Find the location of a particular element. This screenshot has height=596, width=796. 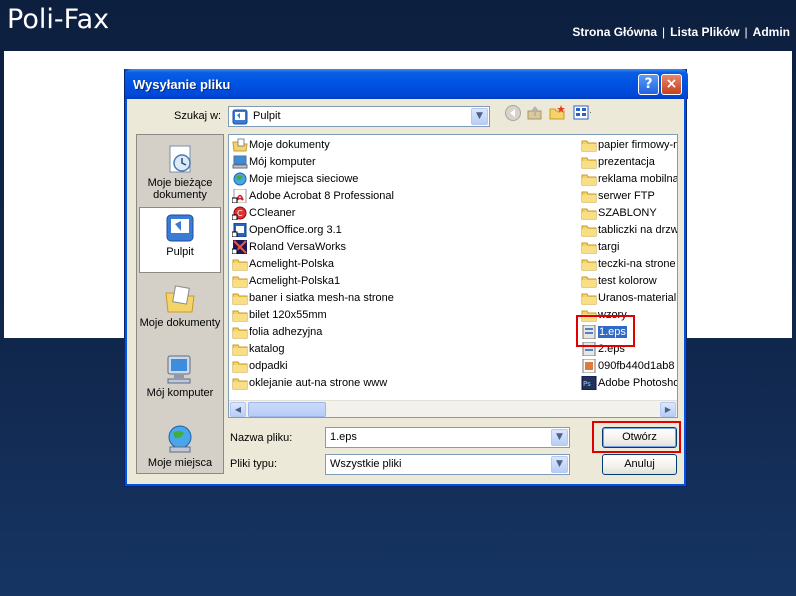

help-button: ? is located at coordinates (648, 84).